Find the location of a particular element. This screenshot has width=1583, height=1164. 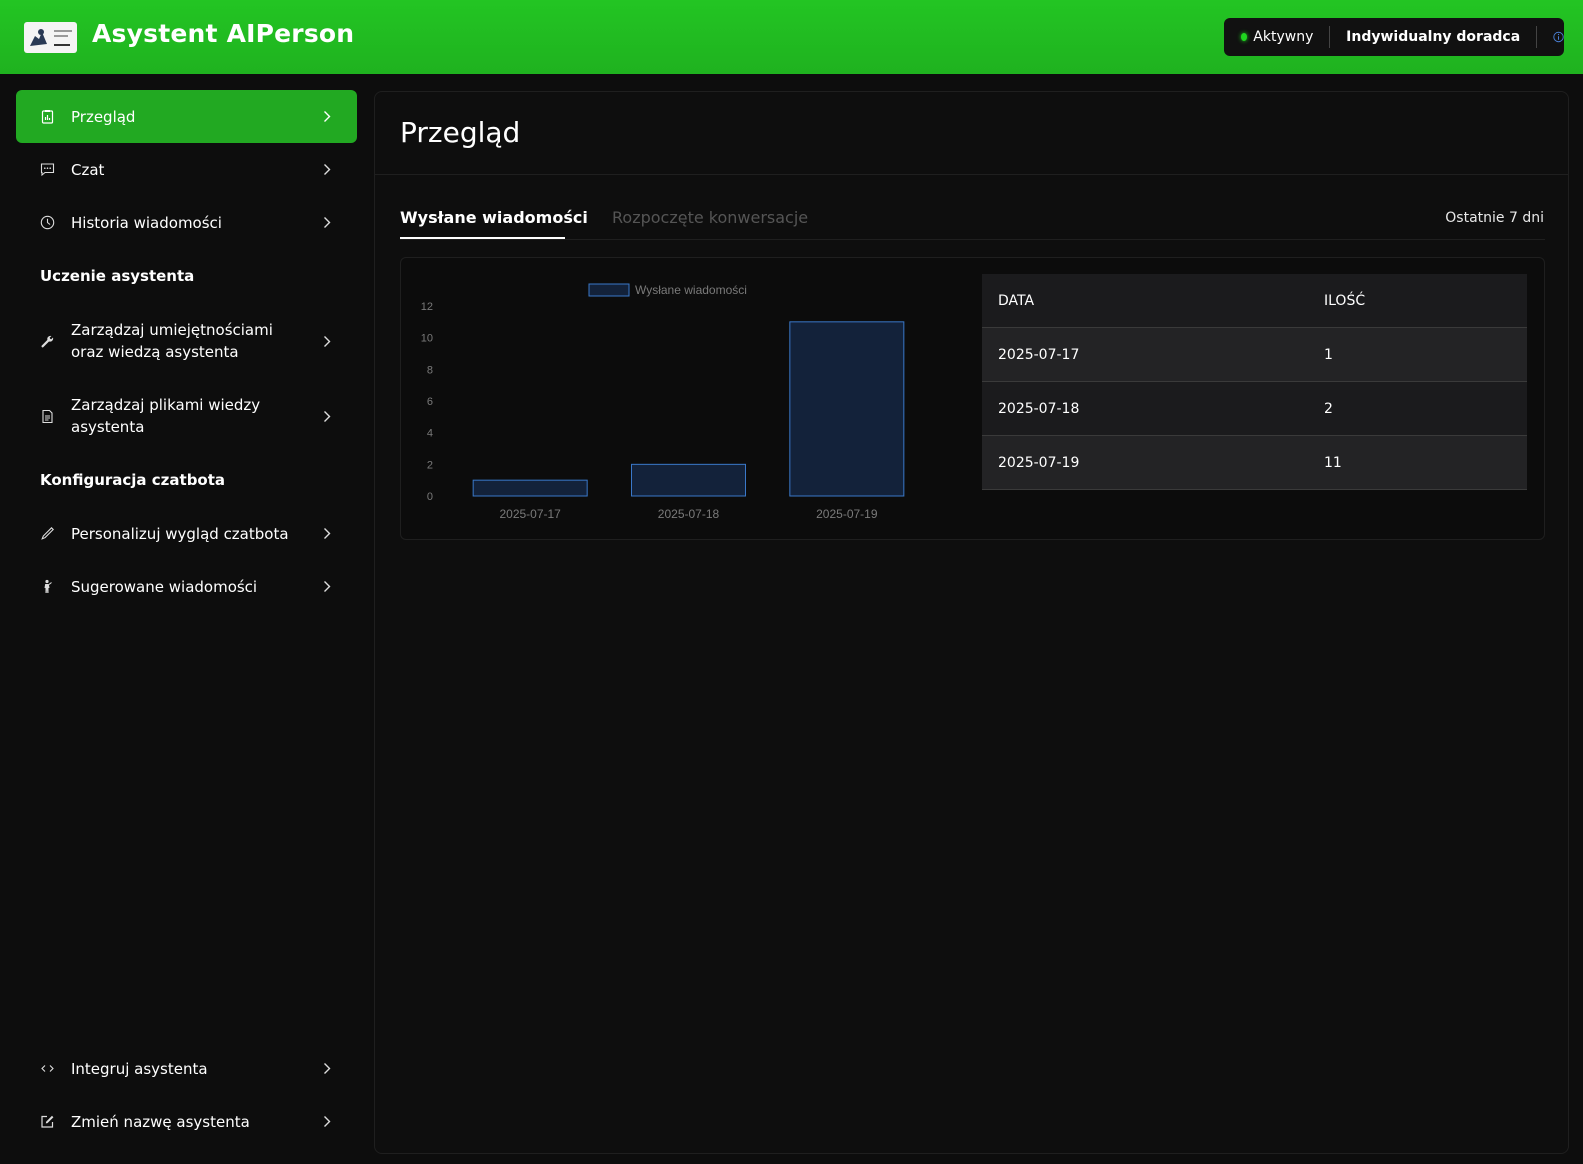

wrench-icon is located at coordinates (47, 341).